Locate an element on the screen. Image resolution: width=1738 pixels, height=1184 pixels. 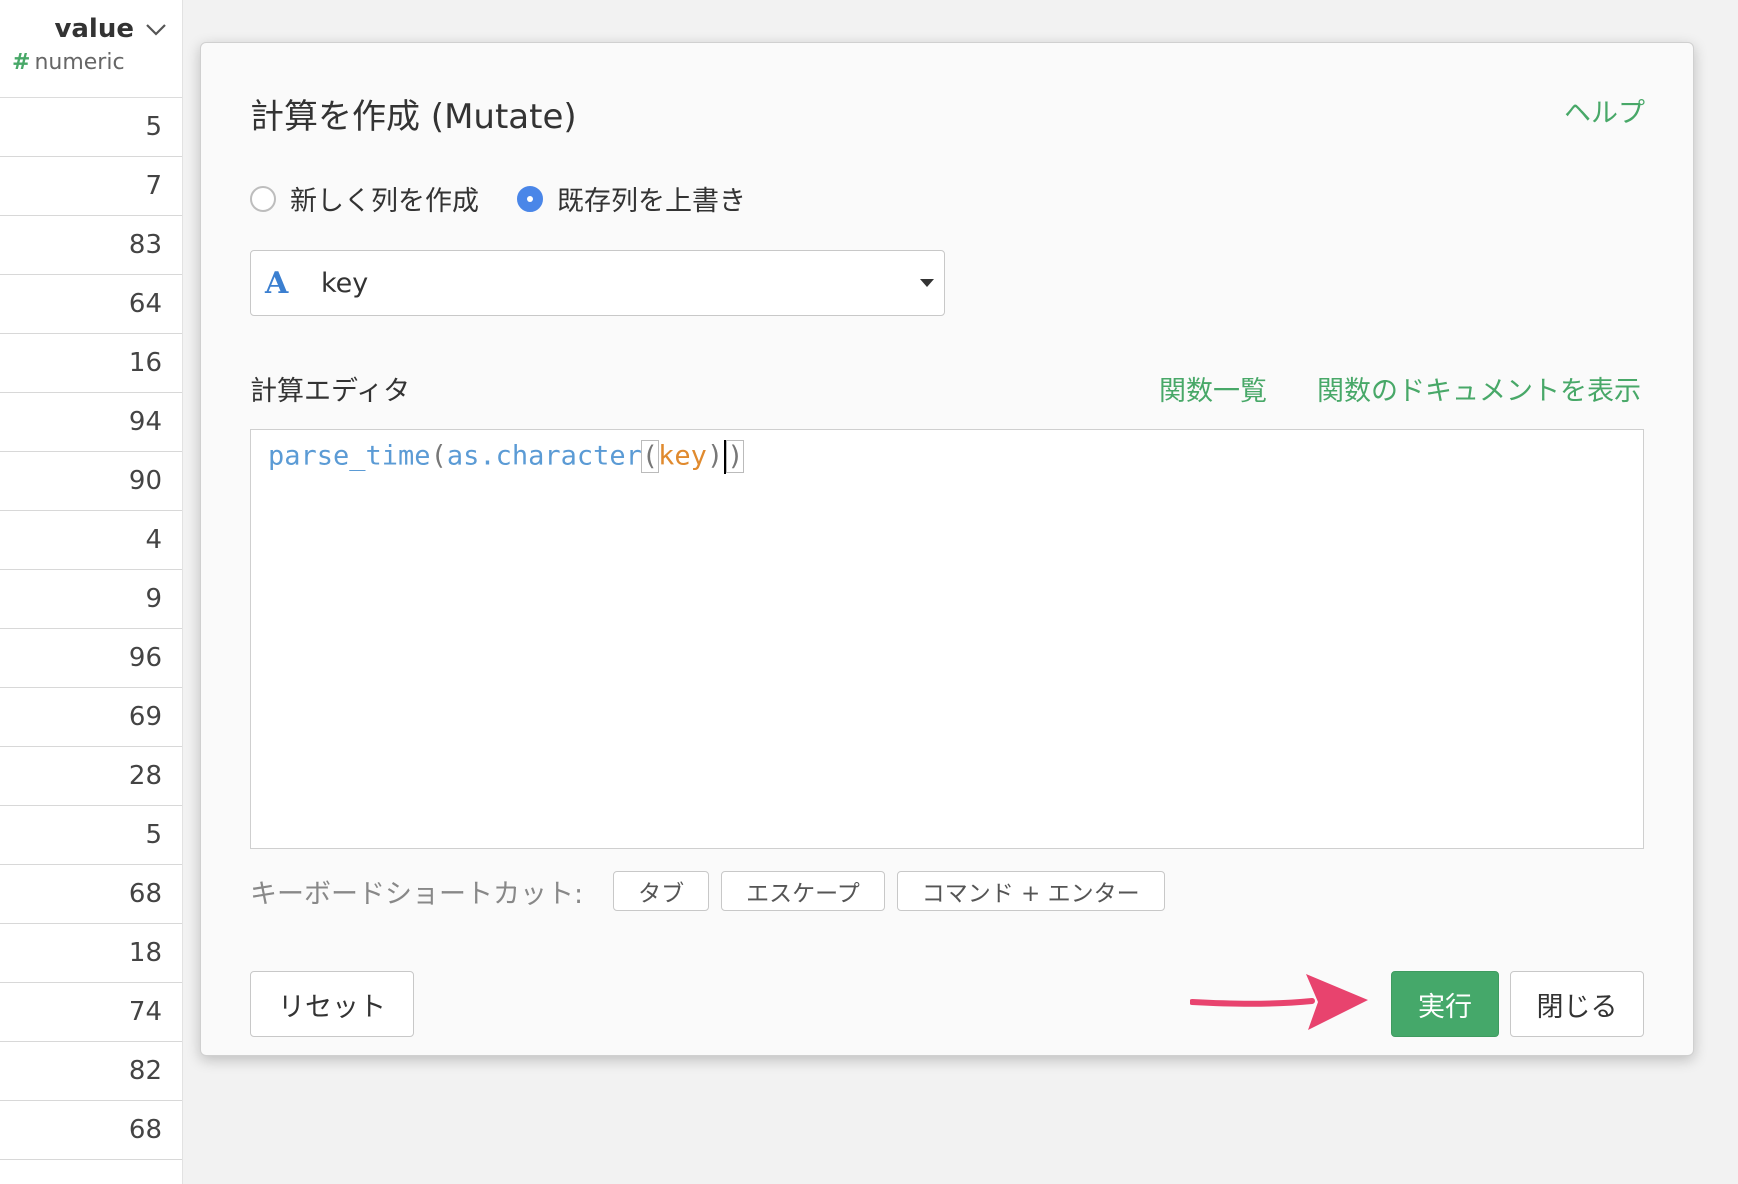
radio-overwrite-column: 既存列を上書き is located at coordinates (631, 198).